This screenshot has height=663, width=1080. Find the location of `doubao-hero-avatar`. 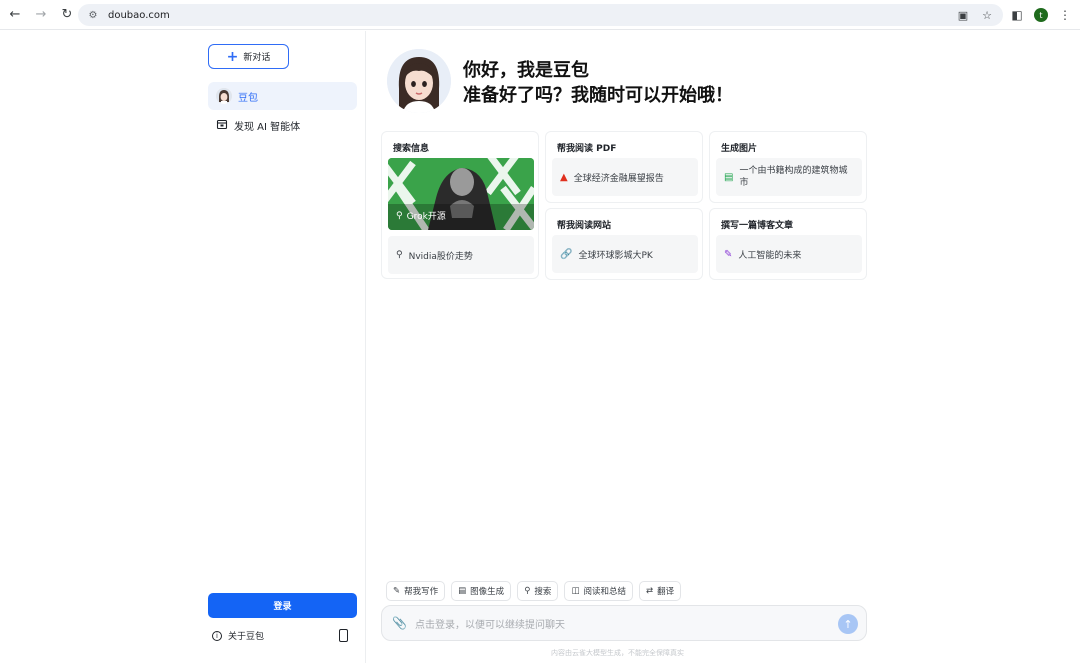

doubao-hero-avatar is located at coordinates (419, 81).